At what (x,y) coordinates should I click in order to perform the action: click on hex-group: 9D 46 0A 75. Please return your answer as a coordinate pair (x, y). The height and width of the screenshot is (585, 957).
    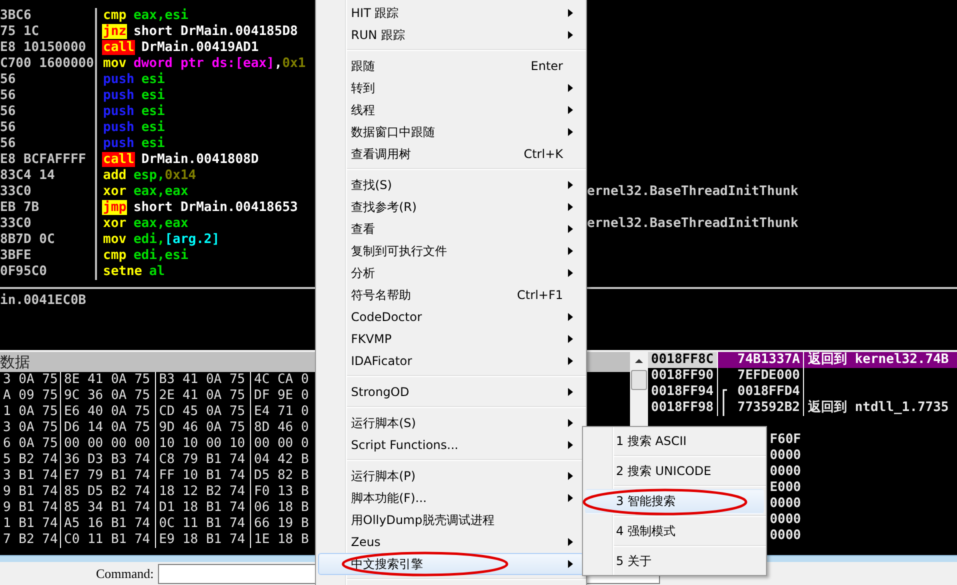
    Looking at the image, I should click on (203, 428).